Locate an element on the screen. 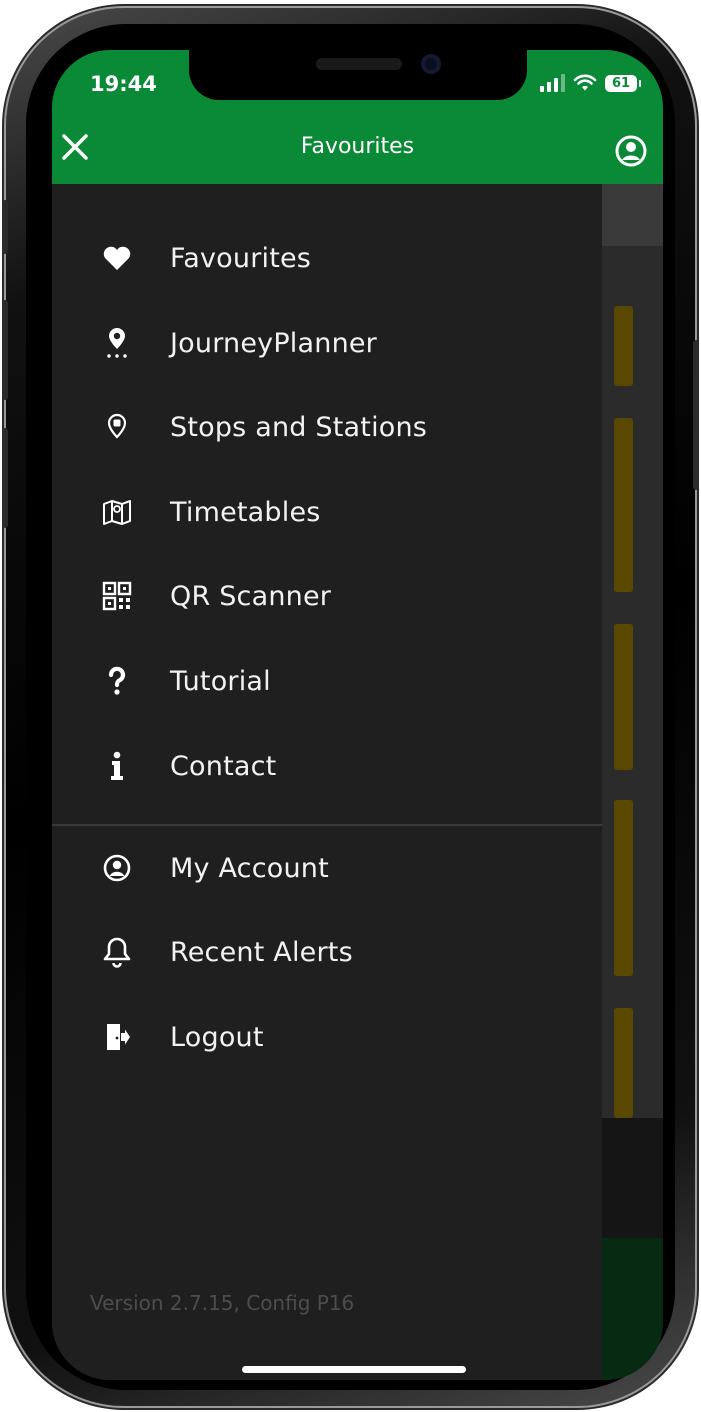  page-title: Favourites is located at coordinates (357, 146).